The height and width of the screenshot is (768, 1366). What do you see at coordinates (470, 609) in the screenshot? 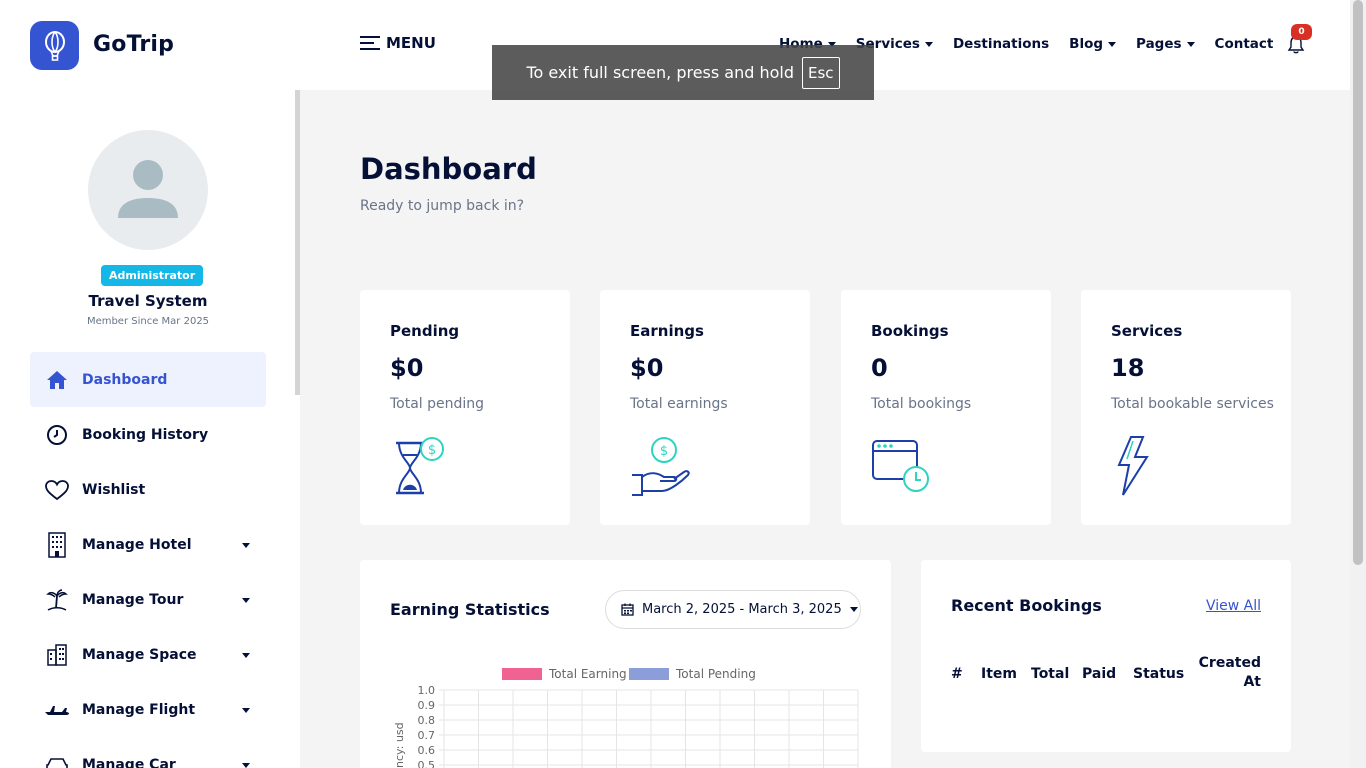
I see `earning-title: Earning Statistics` at bounding box center [470, 609].